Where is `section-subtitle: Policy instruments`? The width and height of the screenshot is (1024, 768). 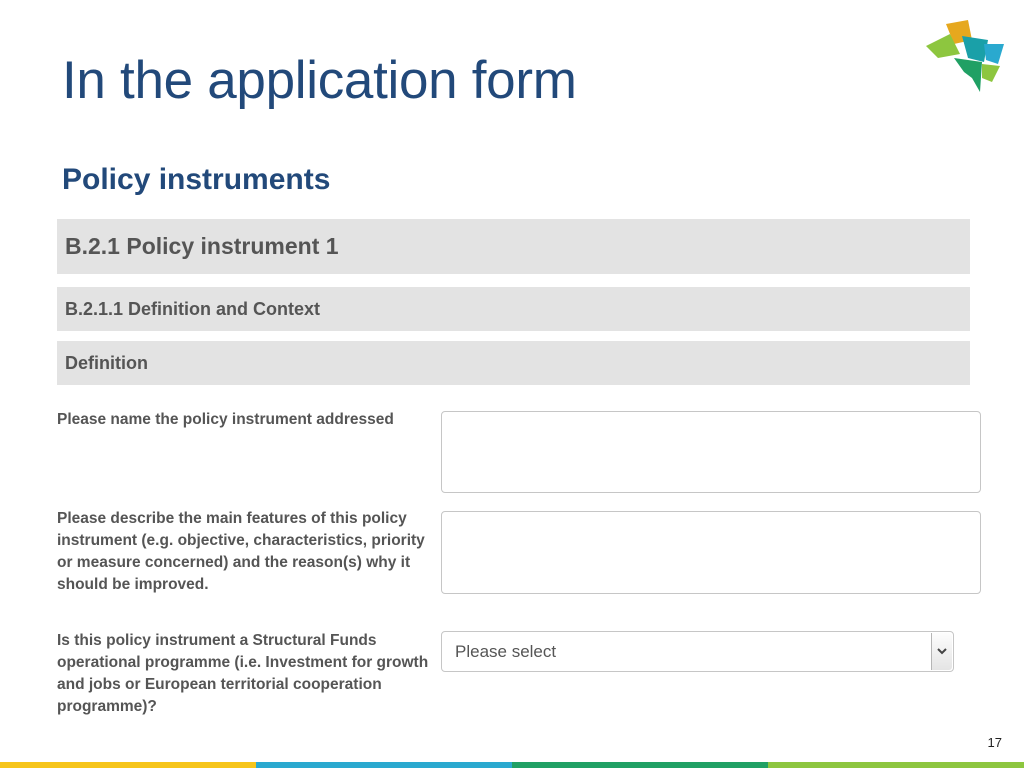 section-subtitle: Policy instruments is located at coordinates (196, 179).